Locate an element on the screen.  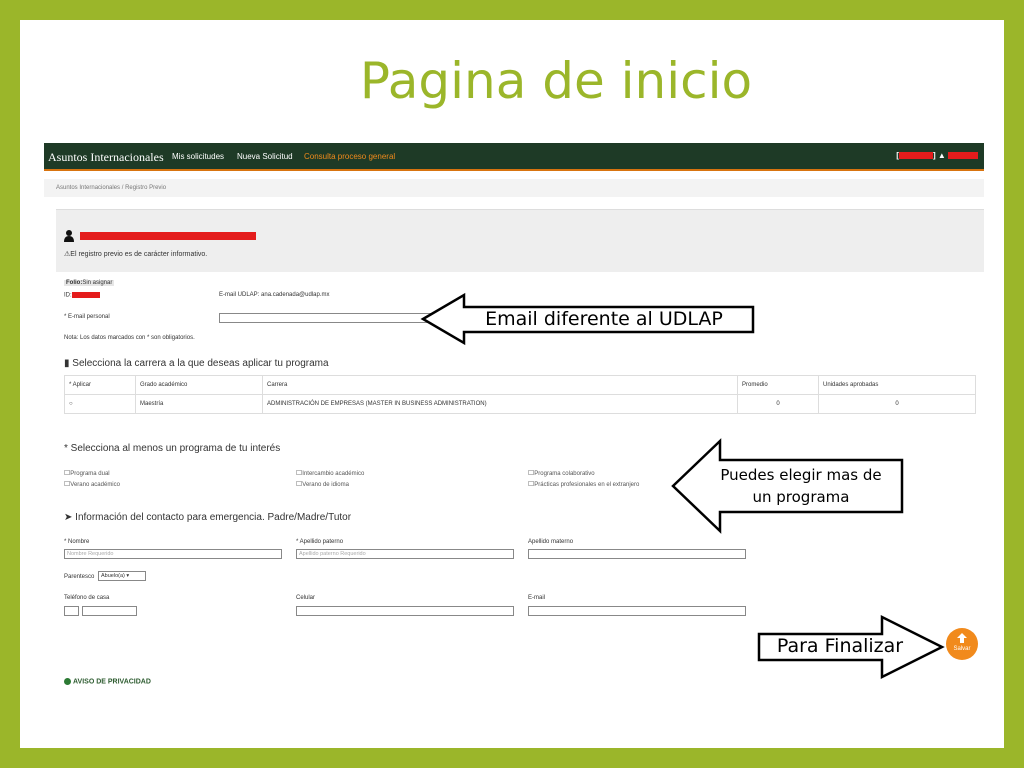
cell-grado: Maestría is located at coordinates (199, 404).